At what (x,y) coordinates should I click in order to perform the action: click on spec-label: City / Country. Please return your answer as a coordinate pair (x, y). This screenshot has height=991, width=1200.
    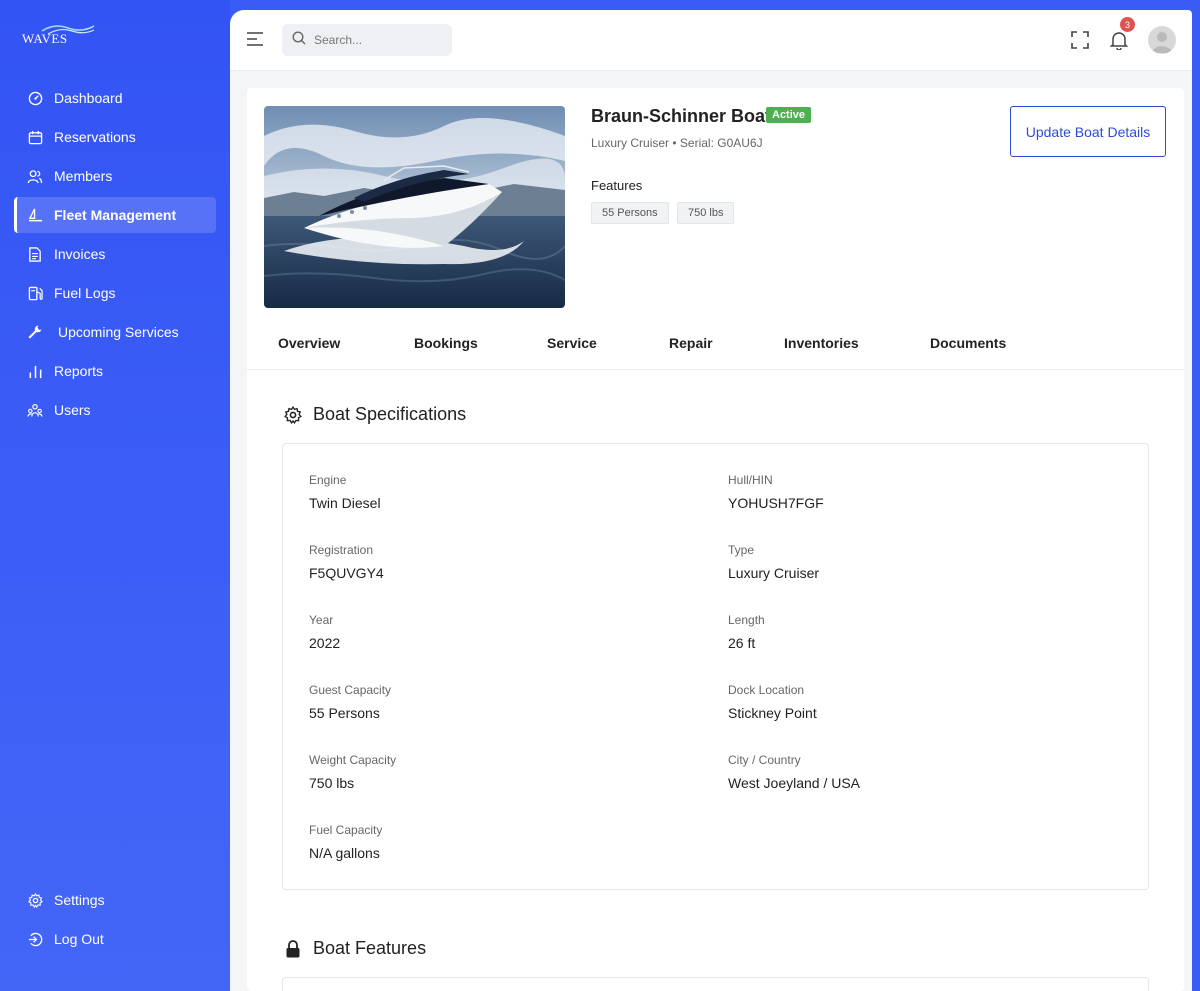
    Looking at the image, I should click on (764, 760).